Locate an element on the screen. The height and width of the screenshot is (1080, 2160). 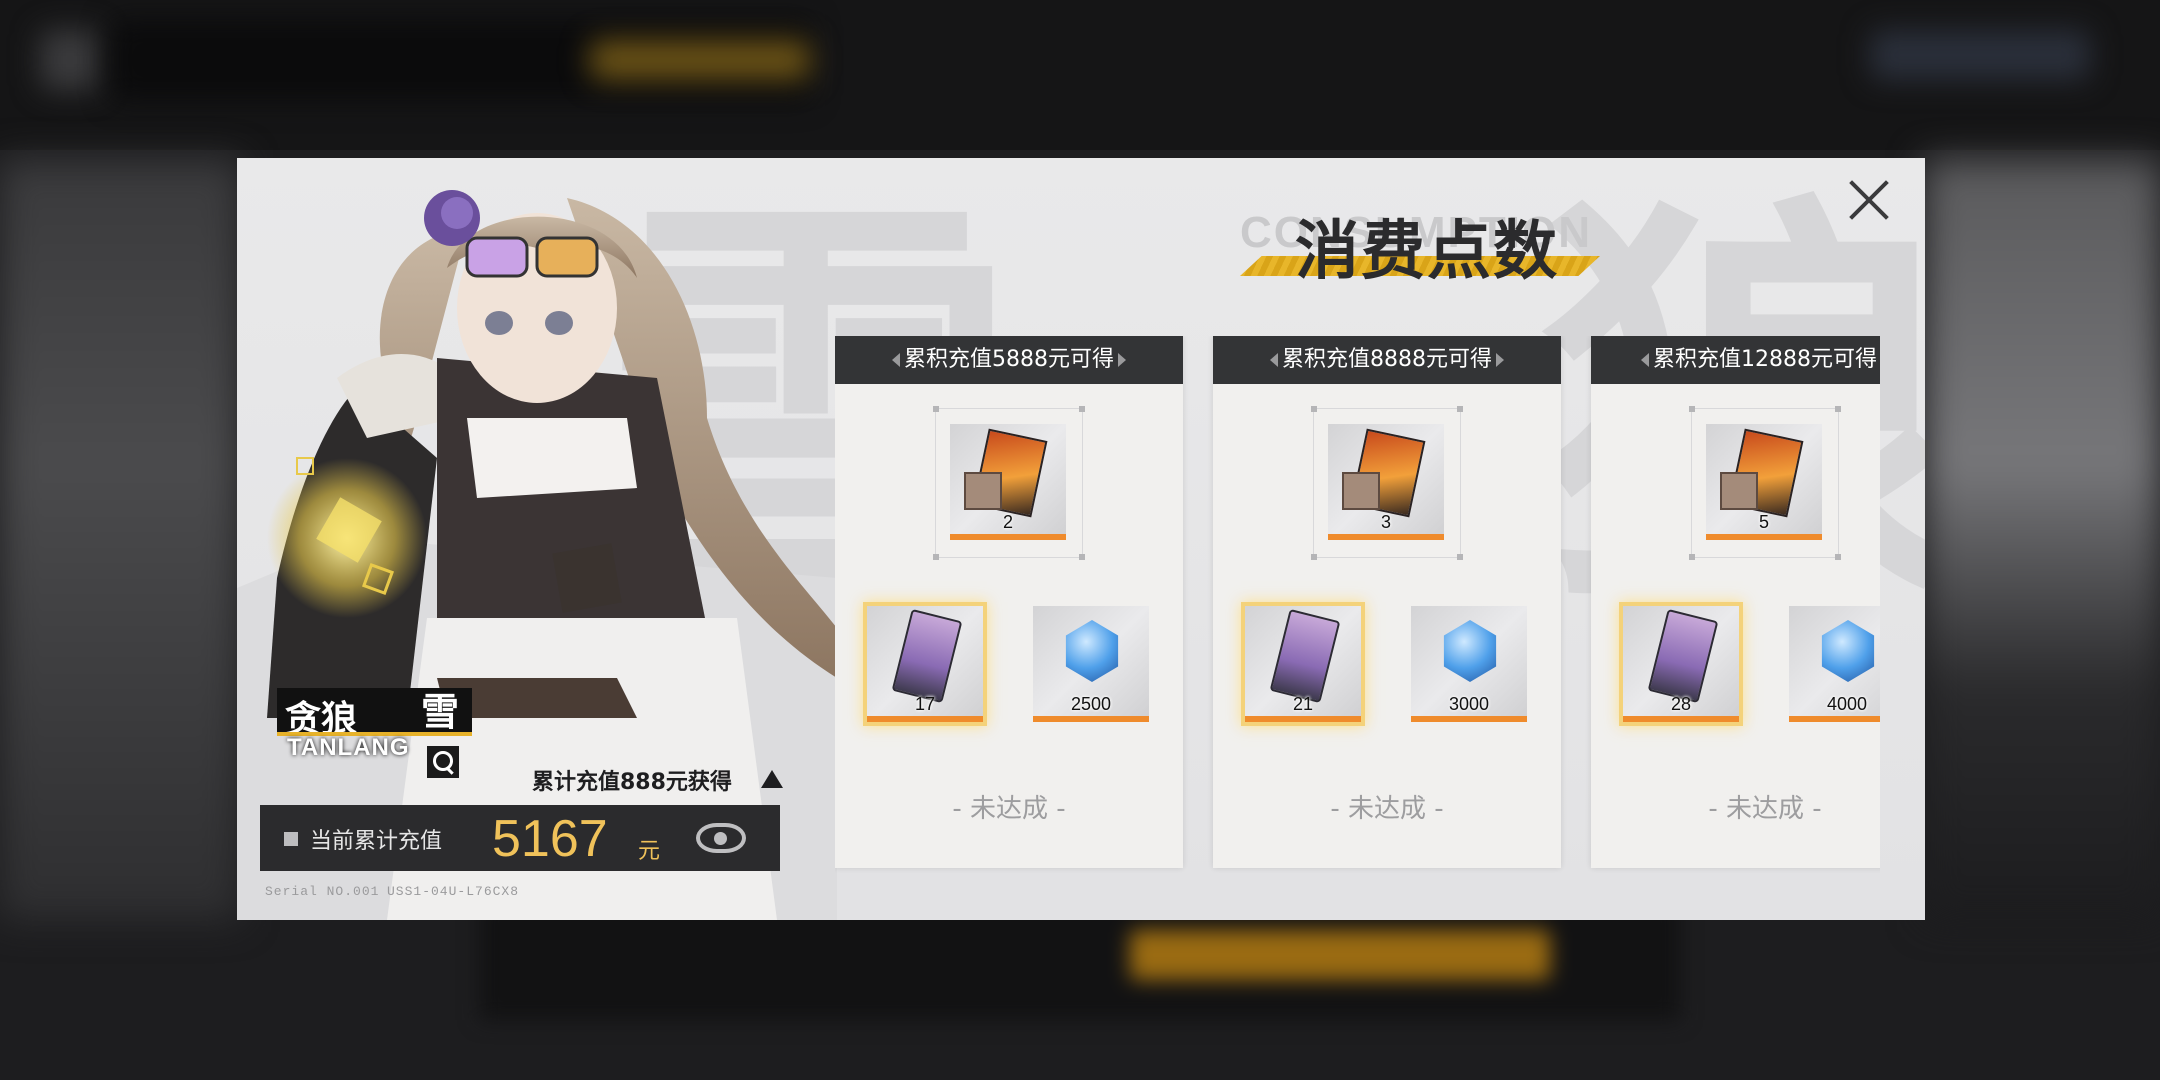
background-right is located at coordinates (2042, 540).